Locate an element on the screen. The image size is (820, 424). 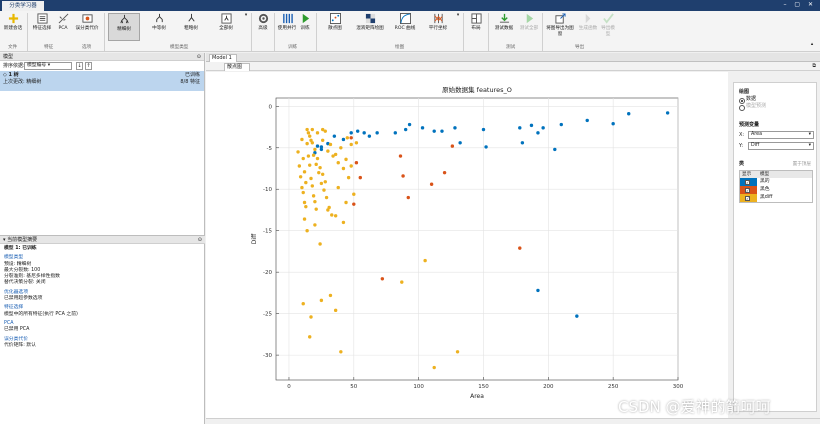
sort-descending-button: ↓ is located at coordinates (79, 66).